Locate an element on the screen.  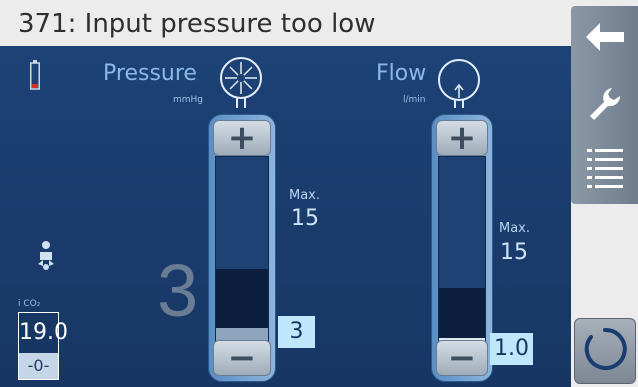
pressure-track is located at coordinates (242, 250).